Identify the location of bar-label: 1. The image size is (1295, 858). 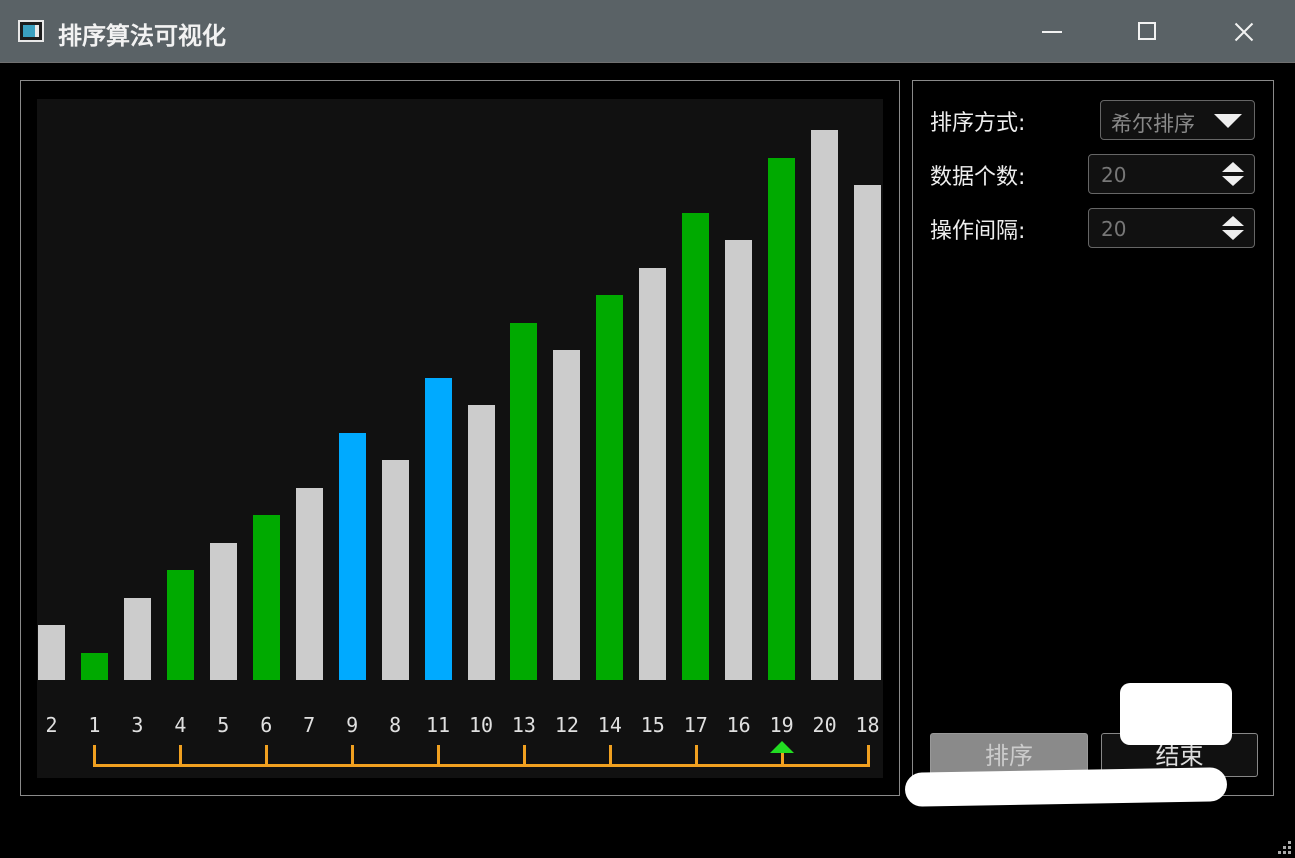
(94, 725).